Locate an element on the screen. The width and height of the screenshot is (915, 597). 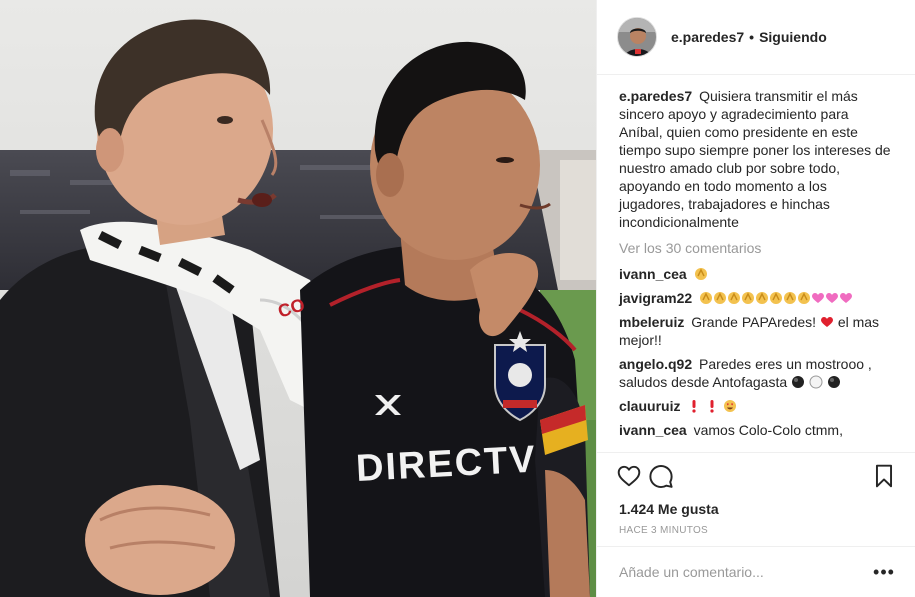
comment-username: javigram22 is located at coordinates (655, 298).